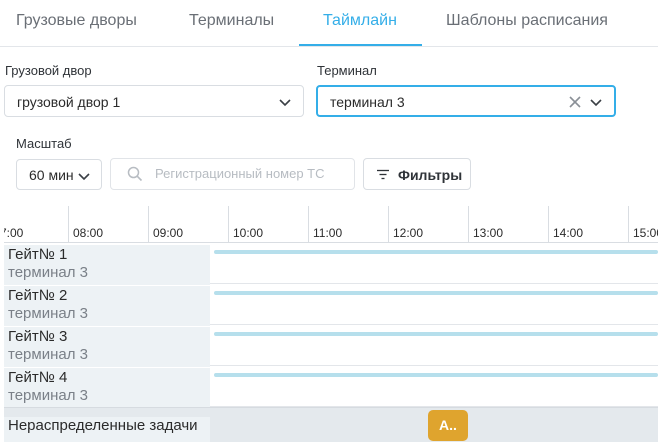 Image resolution: width=658 pixels, height=442 pixels. I want to click on tab-schedule-templates: Шаблоны расписания, so click(527, 21).